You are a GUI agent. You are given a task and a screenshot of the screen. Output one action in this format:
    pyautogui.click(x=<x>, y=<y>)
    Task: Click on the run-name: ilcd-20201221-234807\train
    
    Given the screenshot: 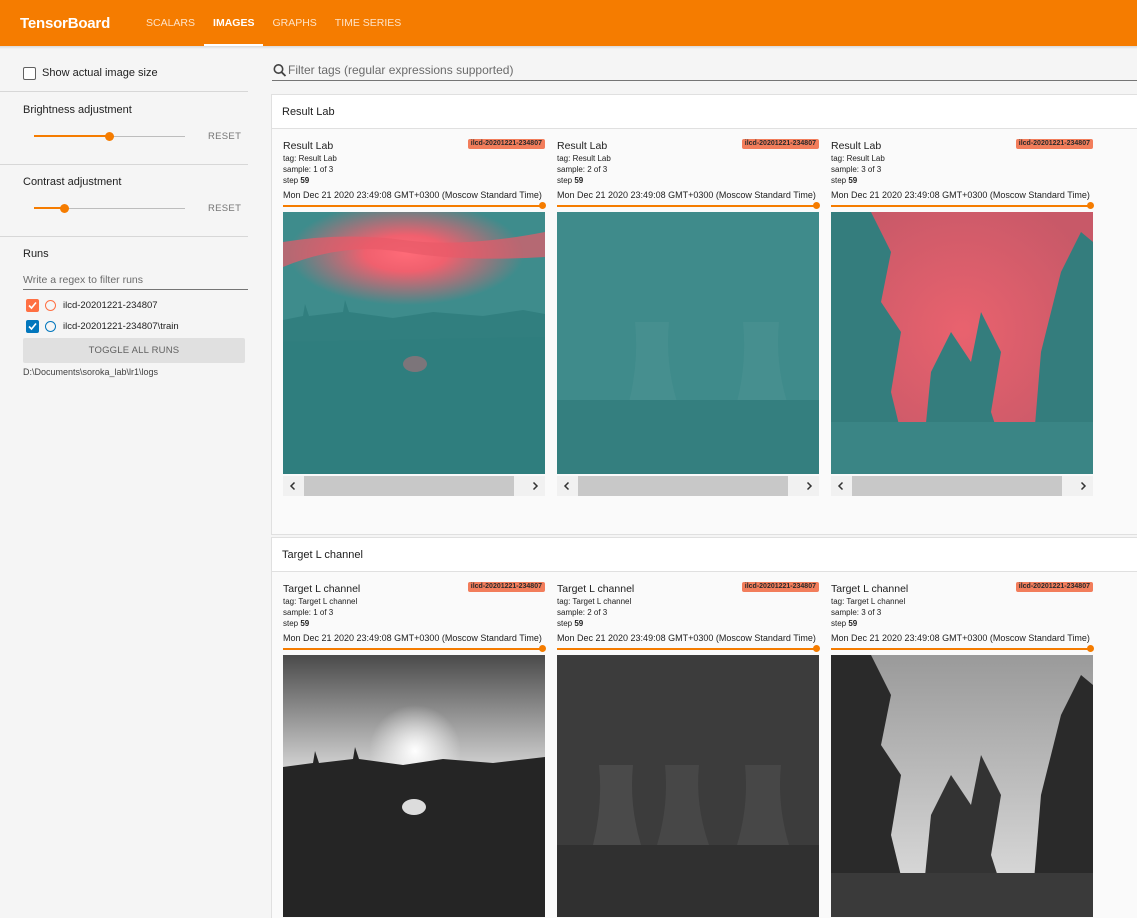 What is the action you would take?
    pyautogui.click(x=121, y=326)
    